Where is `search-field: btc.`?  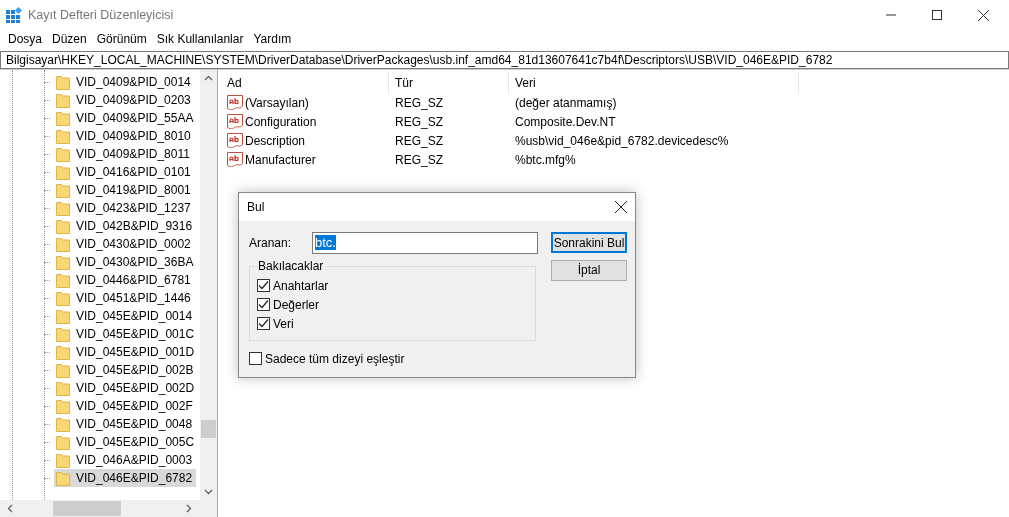
search-field: btc. is located at coordinates (425, 243).